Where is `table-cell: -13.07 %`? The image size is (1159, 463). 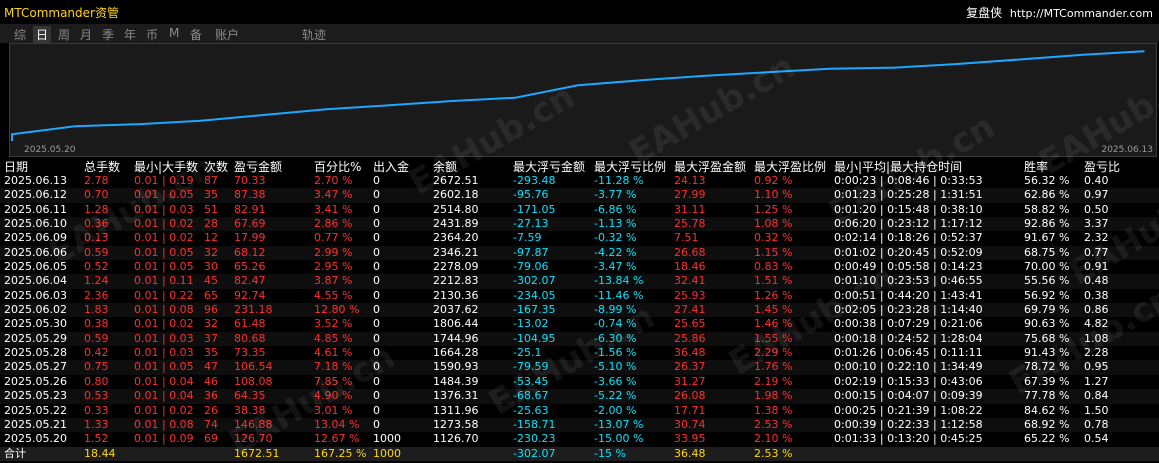 table-cell: -13.07 % is located at coordinates (619, 424).